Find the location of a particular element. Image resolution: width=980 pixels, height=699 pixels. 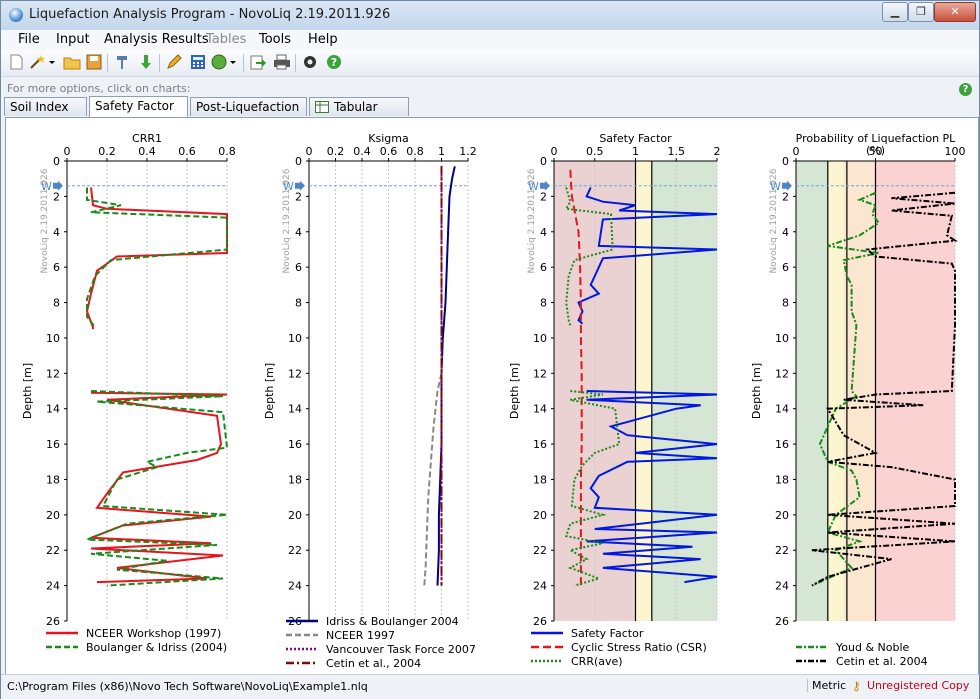

legend-label: Cetin et al. 2004 is located at coordinates (882, 661).